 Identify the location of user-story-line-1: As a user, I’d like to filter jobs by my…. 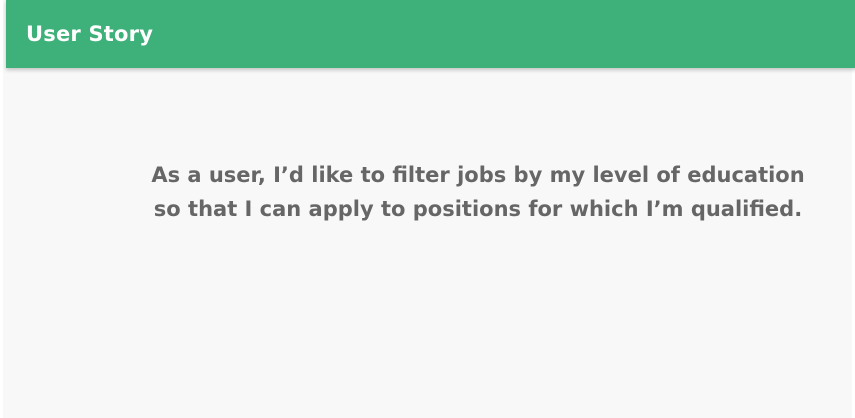
(478, 175).